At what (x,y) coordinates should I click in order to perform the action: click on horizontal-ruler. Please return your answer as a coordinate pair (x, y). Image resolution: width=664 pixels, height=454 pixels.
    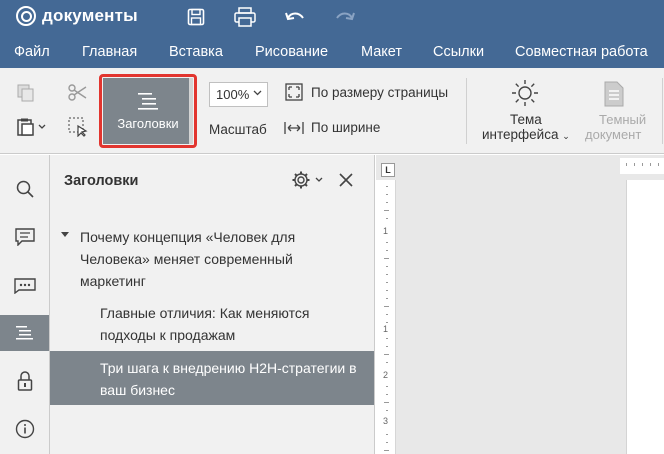
    Looking at the image, I should click on (642, 166).